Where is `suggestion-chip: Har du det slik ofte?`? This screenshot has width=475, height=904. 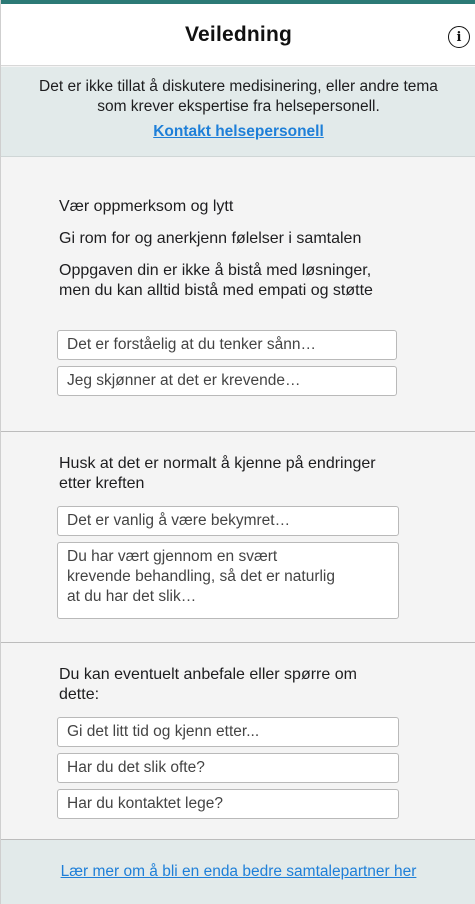 suggestion-chip: Har du det slik ofte? is located at coordinates (228, 768).